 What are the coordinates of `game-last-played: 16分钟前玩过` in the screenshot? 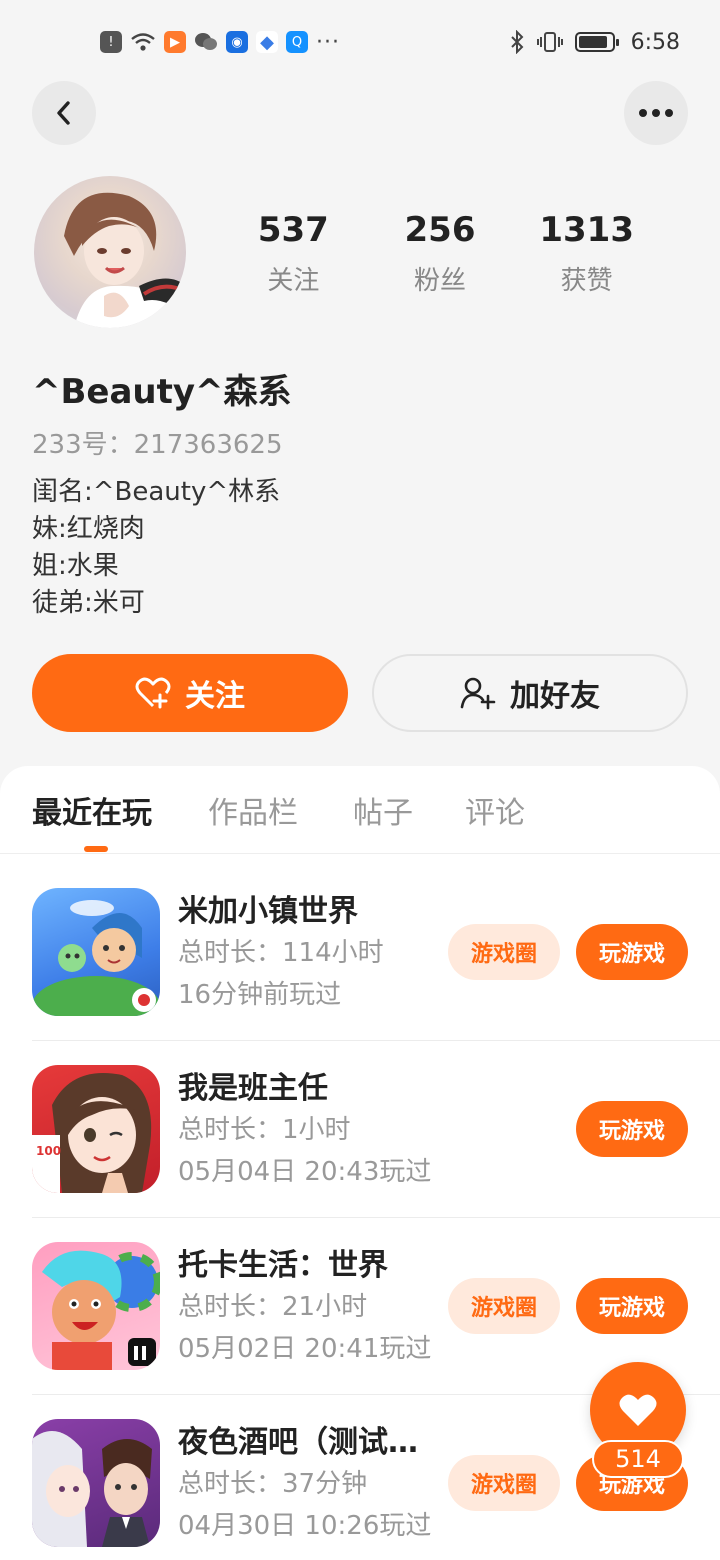 It's located at (260, 995).